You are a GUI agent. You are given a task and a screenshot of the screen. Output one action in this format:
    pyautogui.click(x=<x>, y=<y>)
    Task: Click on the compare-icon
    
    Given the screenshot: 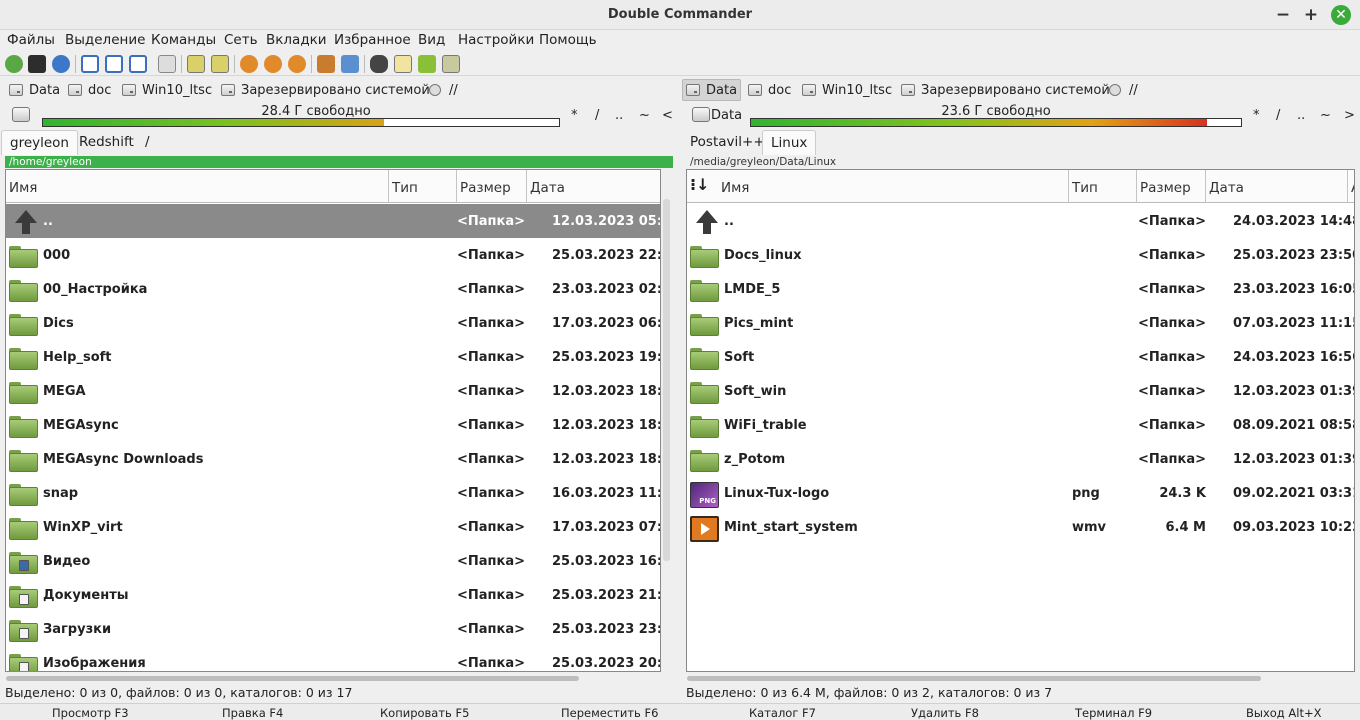 What is the action you would take?
    pyautogui.click(x=297, y=64)
    